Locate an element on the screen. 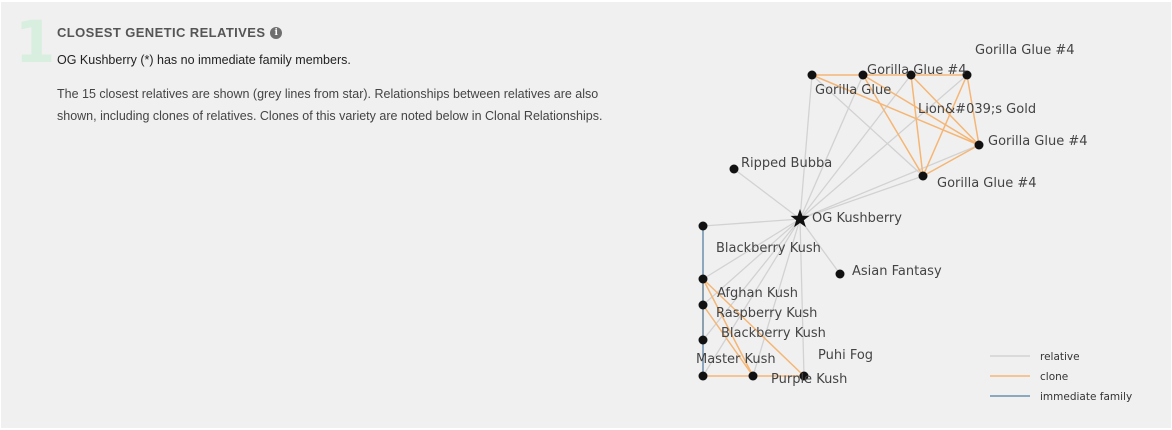 This screenshot has height=430, width=1172. edge-relative-center-bbk1 is located at coordinates (751, 222).